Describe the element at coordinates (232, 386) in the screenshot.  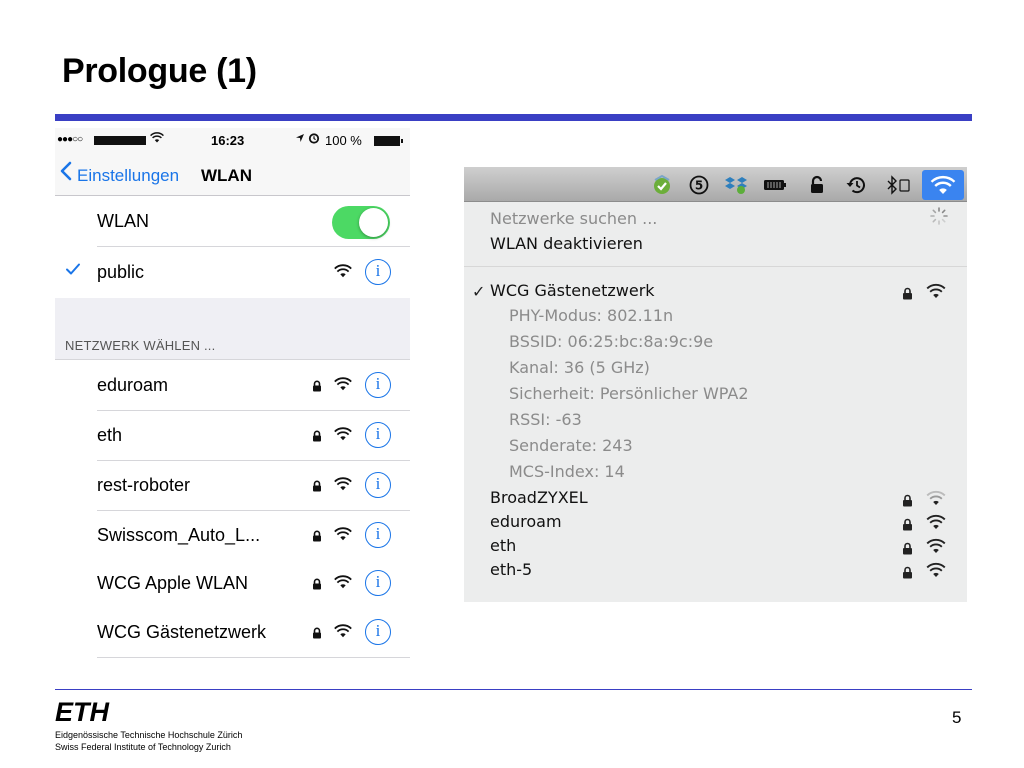
I see `network-row: eduroam i` at that location.